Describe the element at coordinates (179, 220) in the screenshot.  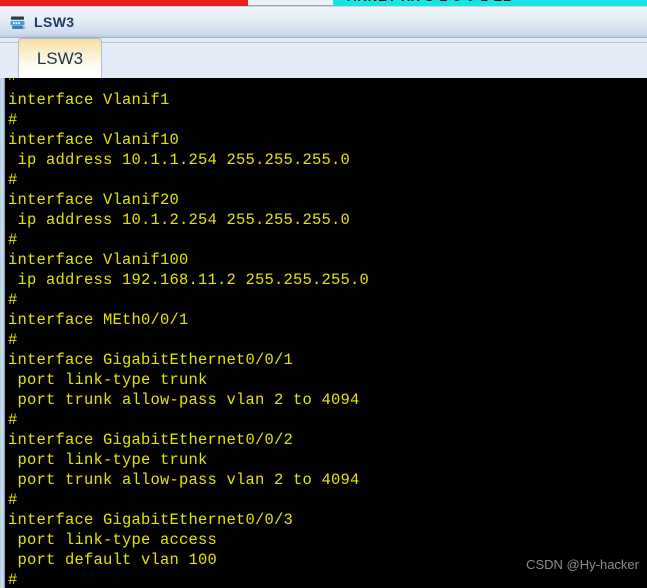
I see `terminal-line: ip address 10.1.2.254 255.255.255.0` at that location.